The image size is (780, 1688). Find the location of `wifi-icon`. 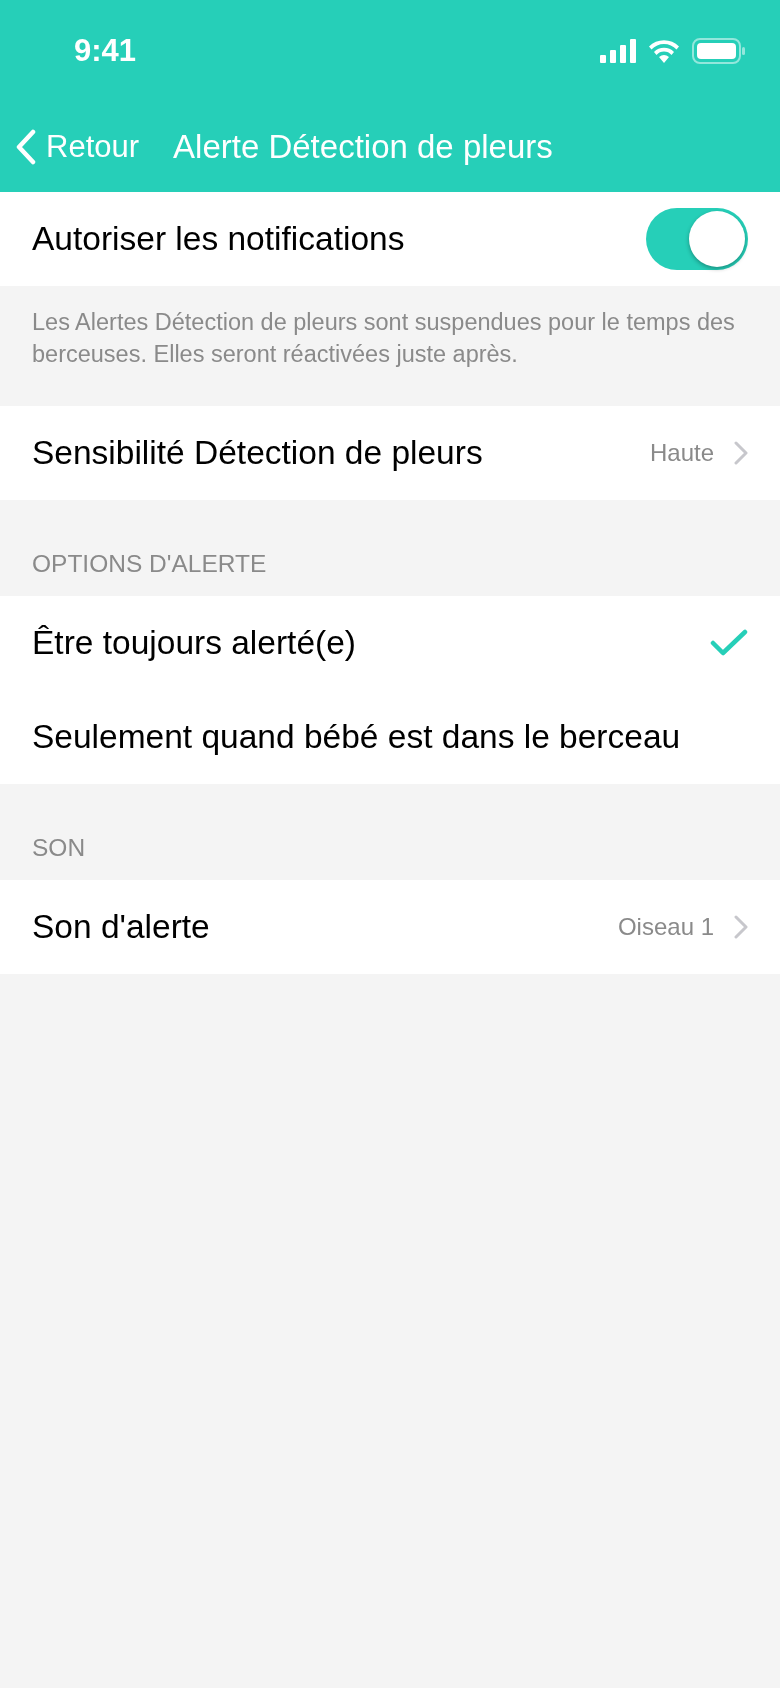

wifi-icon is located at coordinates (664, 51).